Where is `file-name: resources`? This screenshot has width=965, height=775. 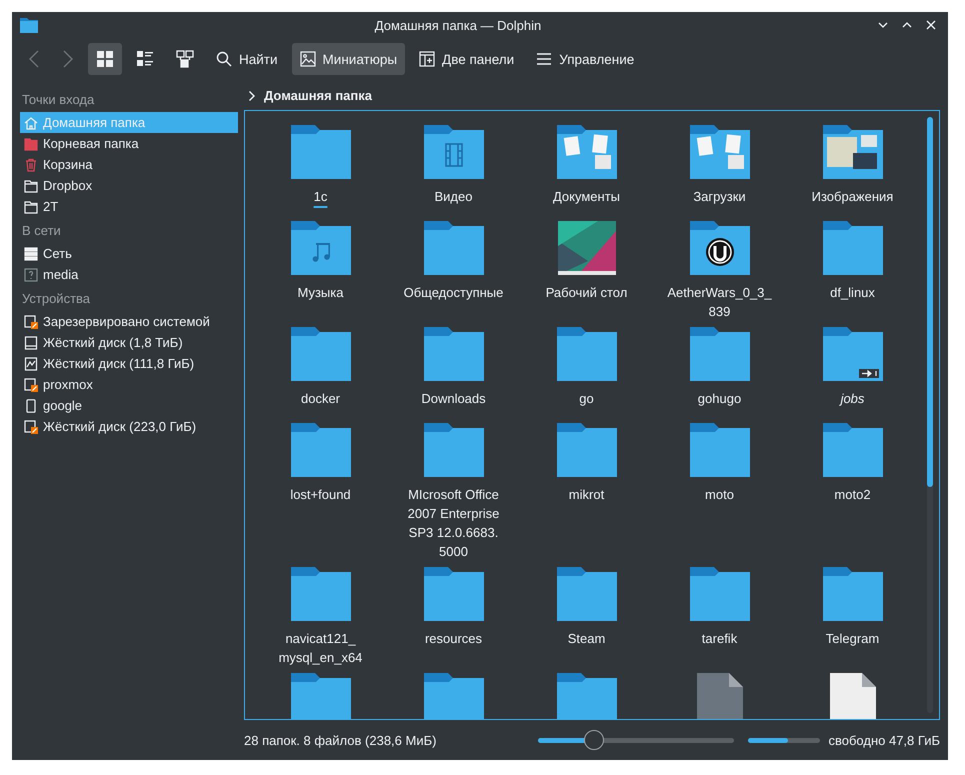 file-name: resources is located at coordinates (453, 639).